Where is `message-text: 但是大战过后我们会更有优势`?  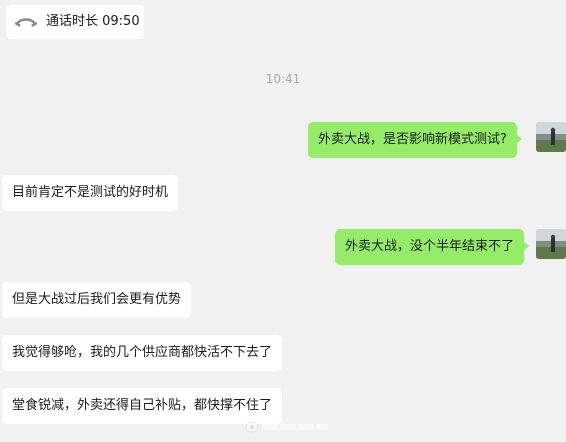
message-text: 但是大战过后我们会更有优势 is located at coordinates (97, 299).